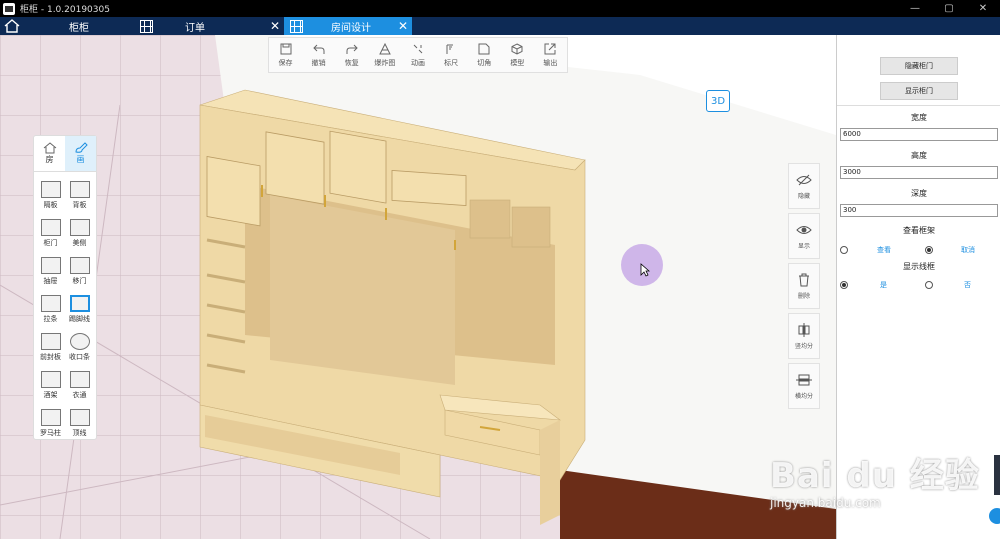 This screenshot has width=1000, height=539. Describe the element at coordinates (79, 26) in the screenshot. I see `tab-cabinet: 柜柜` at that location.